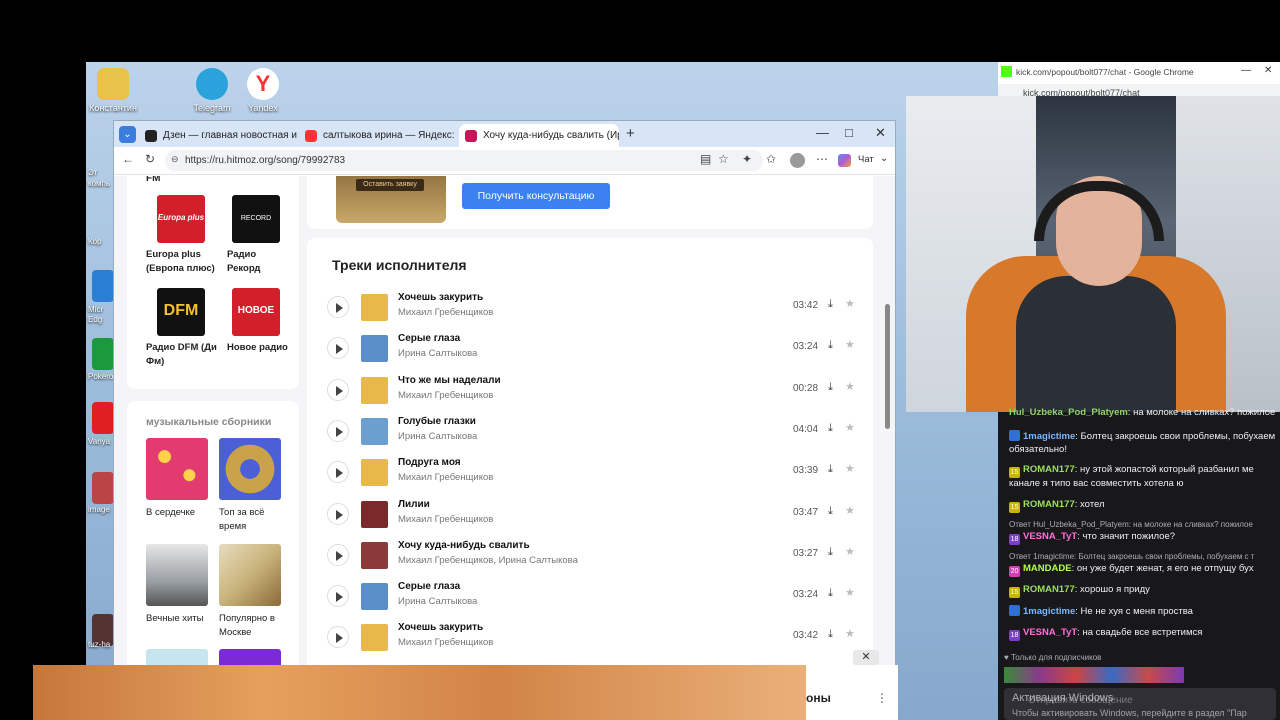 The height and width of the screenshot is (720, 1280). I want to click on record-logo: RECORD, so click(256, 219).